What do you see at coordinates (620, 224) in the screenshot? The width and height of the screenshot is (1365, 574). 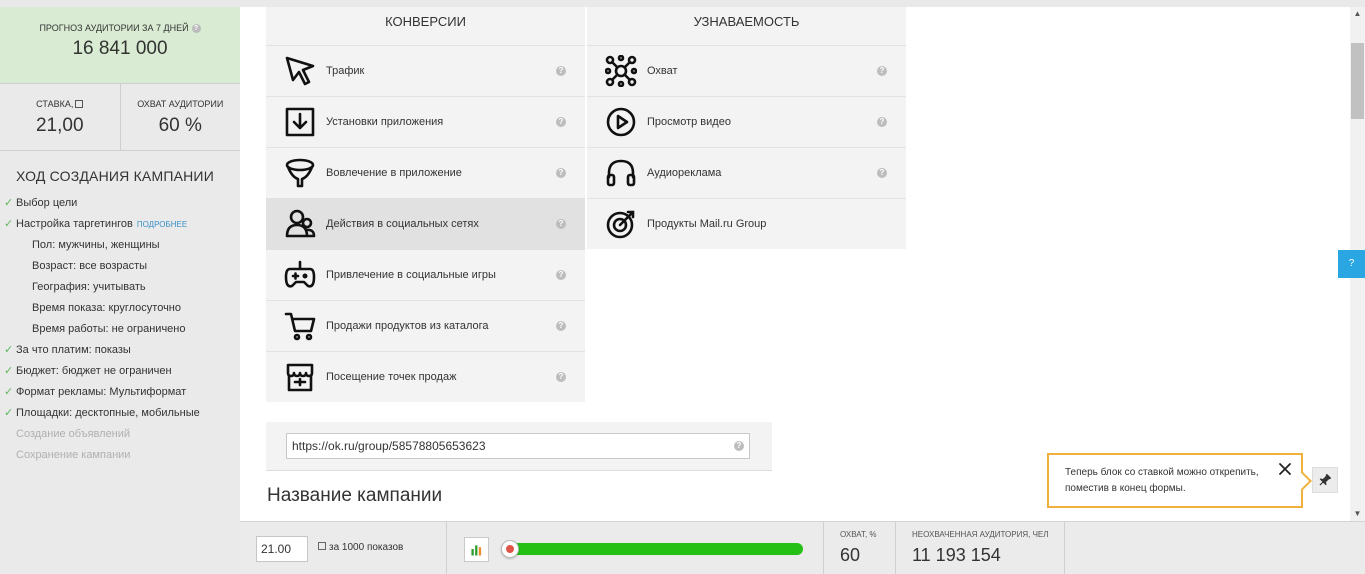 I see `target-icon` at bounding box center [620, 224].